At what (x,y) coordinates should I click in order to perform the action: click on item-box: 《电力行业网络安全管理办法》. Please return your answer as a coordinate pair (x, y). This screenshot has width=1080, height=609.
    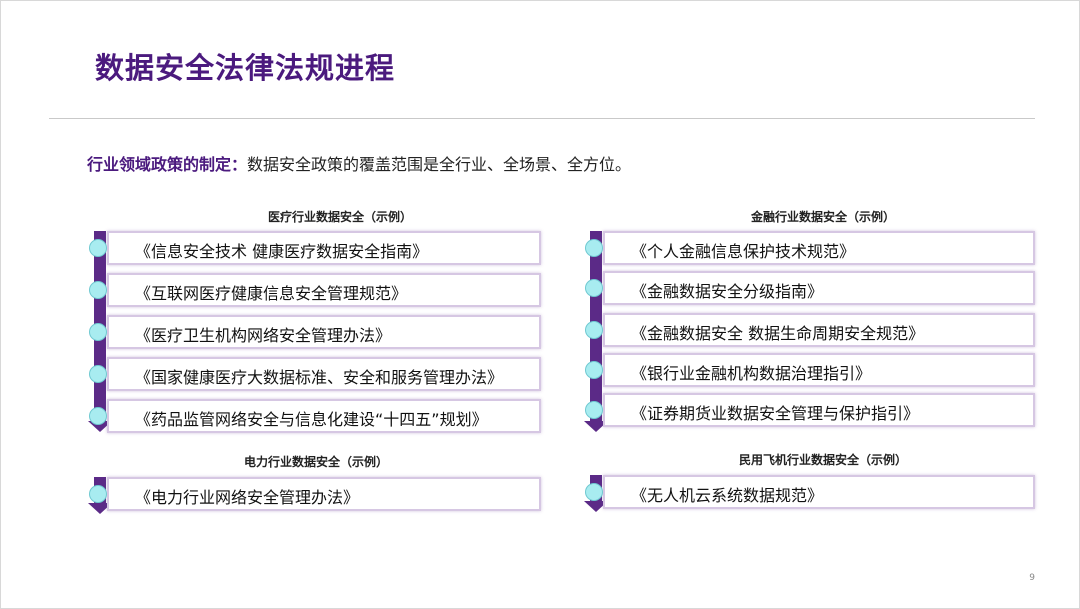
    Looking at the image, I should click on (324, 494).